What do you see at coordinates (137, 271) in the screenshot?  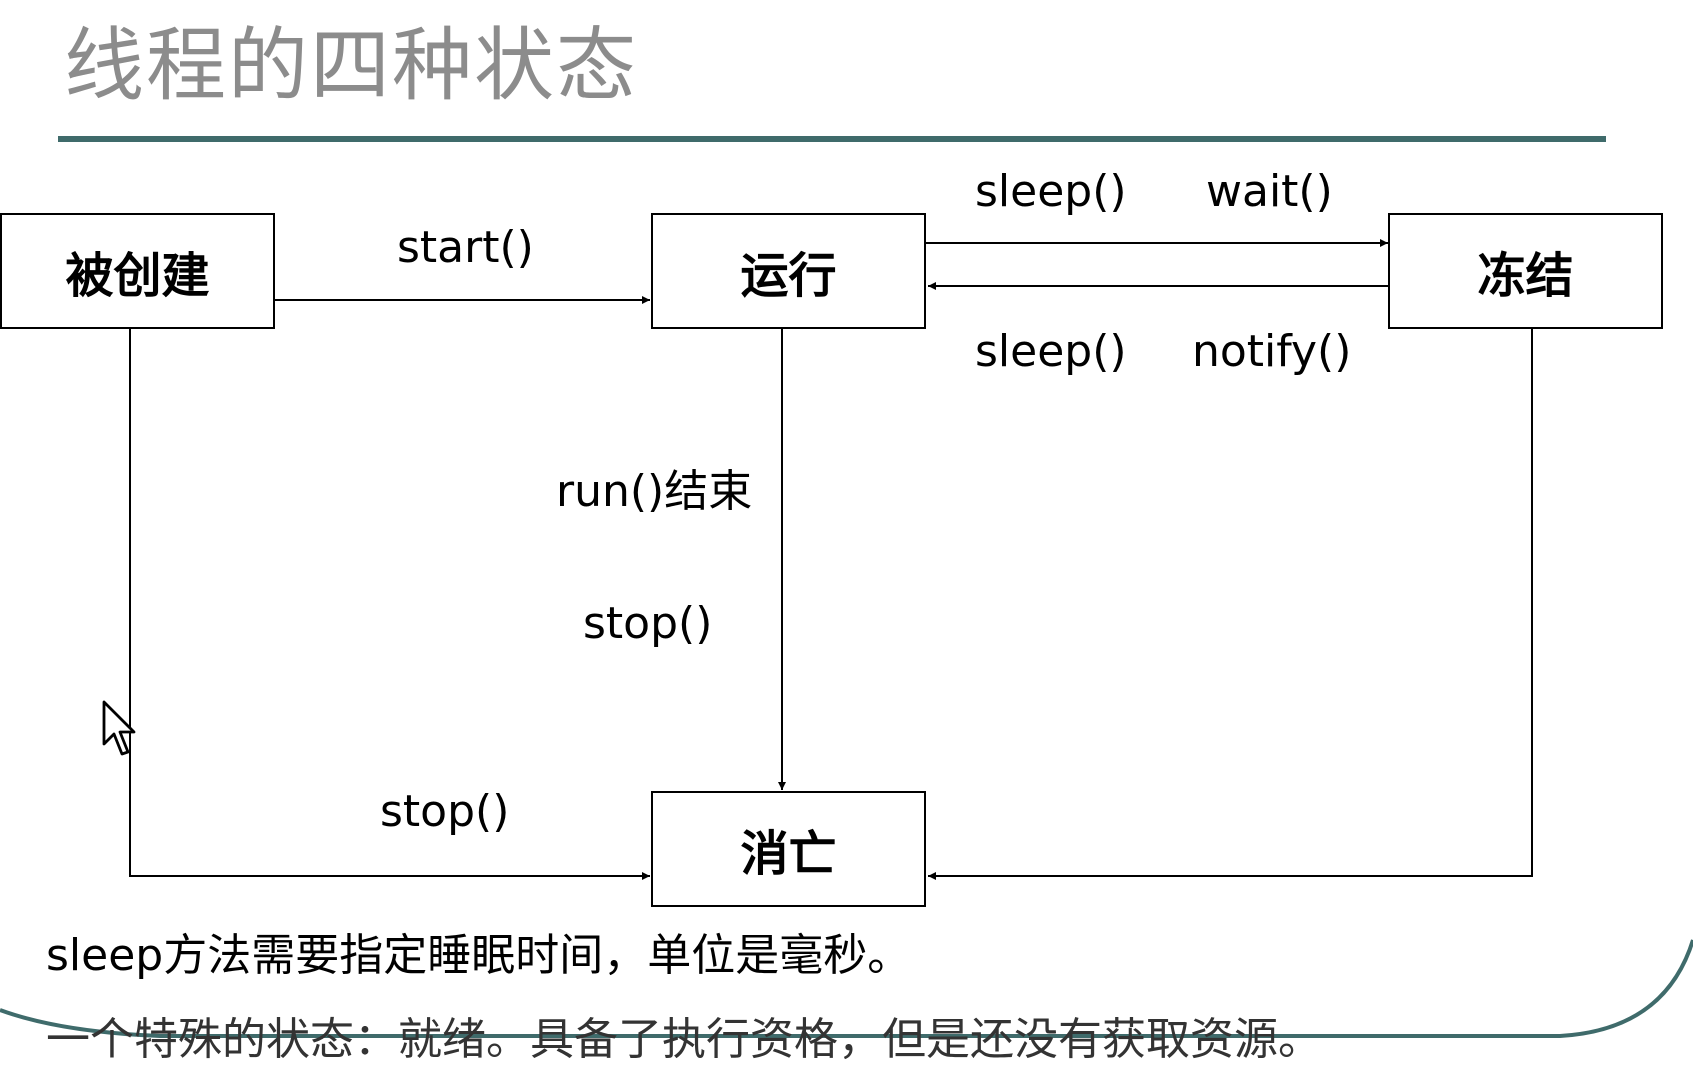 I see `state-created: 被创建` at bounding box center [137, 271].